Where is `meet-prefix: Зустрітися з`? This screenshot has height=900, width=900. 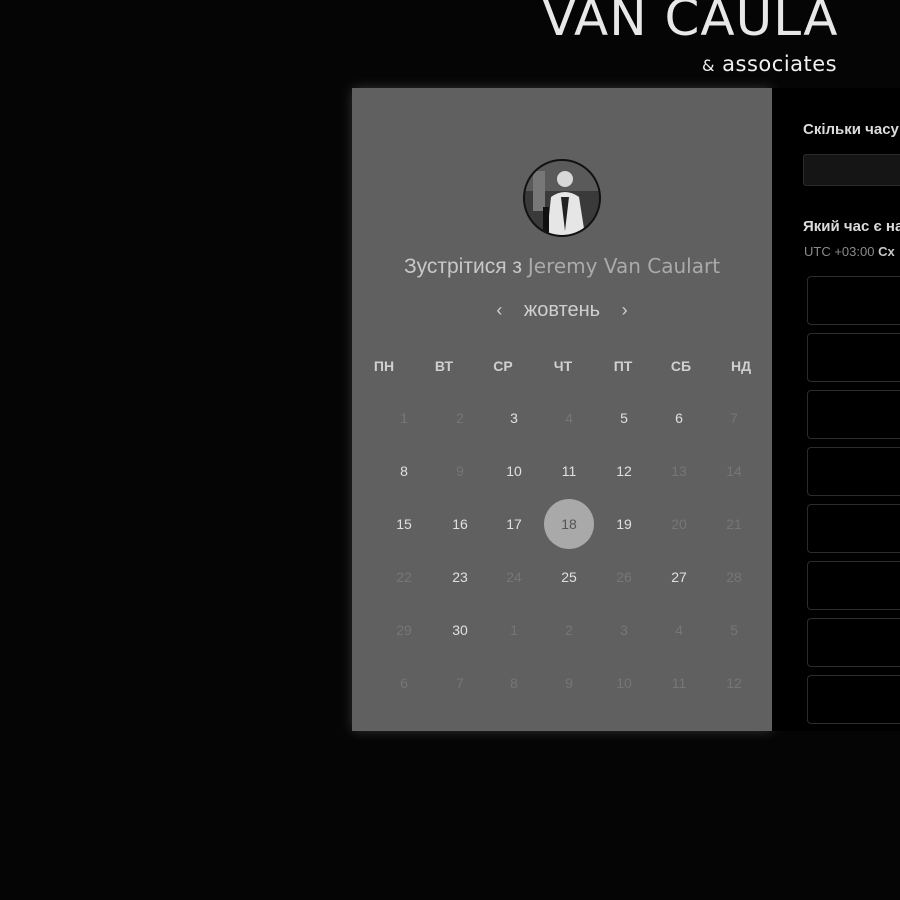 meet-prefix: Зустрітися з is located at coordinates (463, 266).